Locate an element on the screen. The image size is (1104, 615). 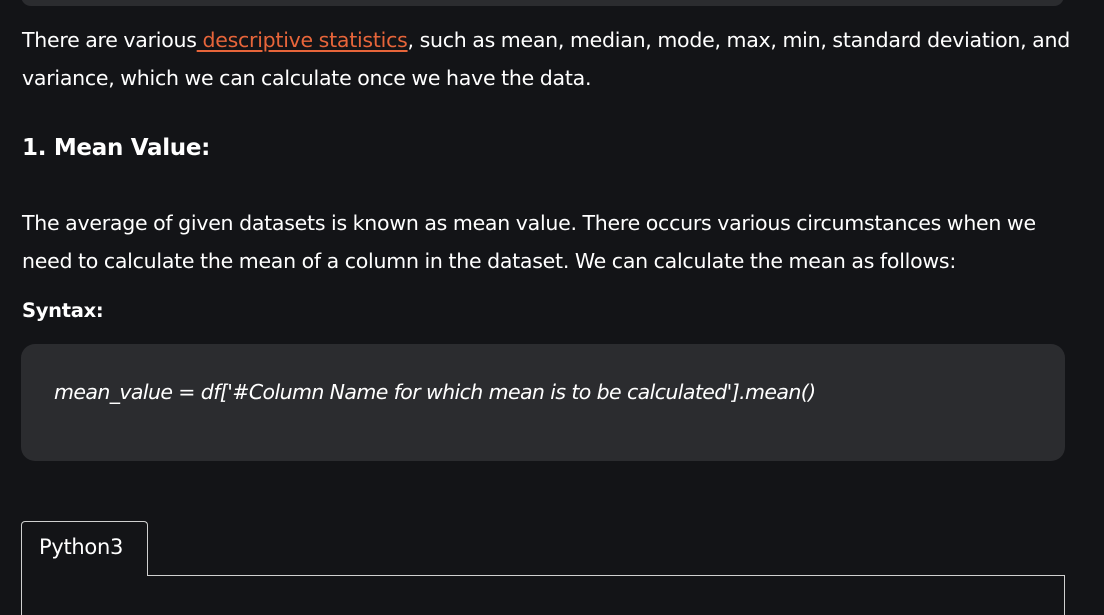
intro-prefix: There are various is located at coordinates (109, 40).